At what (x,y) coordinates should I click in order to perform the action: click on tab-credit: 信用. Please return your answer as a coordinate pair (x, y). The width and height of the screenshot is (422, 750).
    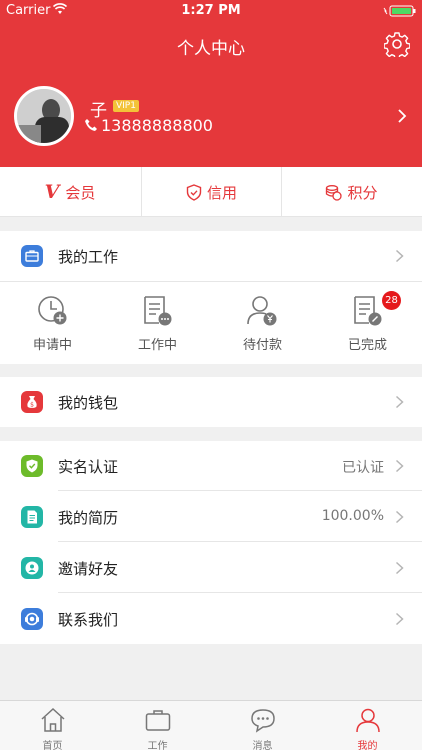
    Looking at the image, I should click on (211, 192).